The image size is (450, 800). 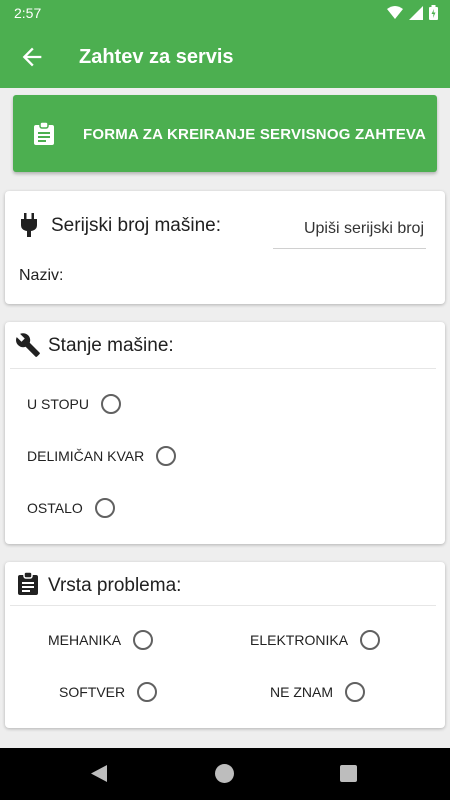 I want to click on radio-label: NE ZNAM, so click(x=301, y=692).